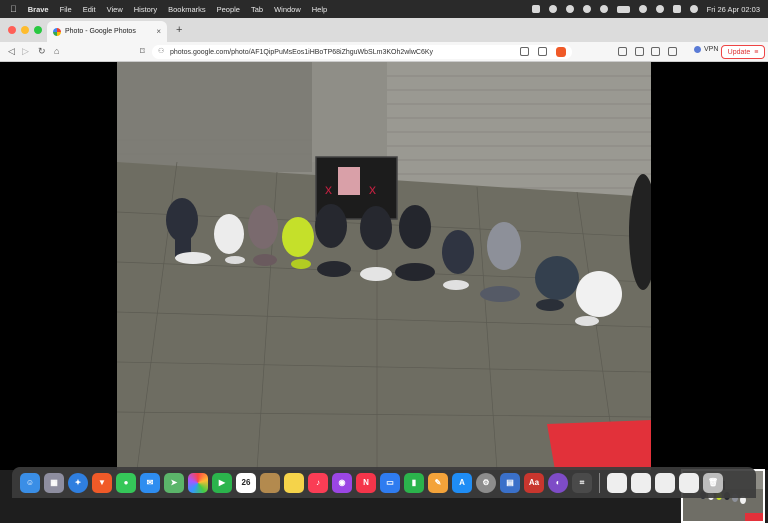 The height and width of the screenshot is (523, 768). I want to click on menu-file: File, so click(66, 9).